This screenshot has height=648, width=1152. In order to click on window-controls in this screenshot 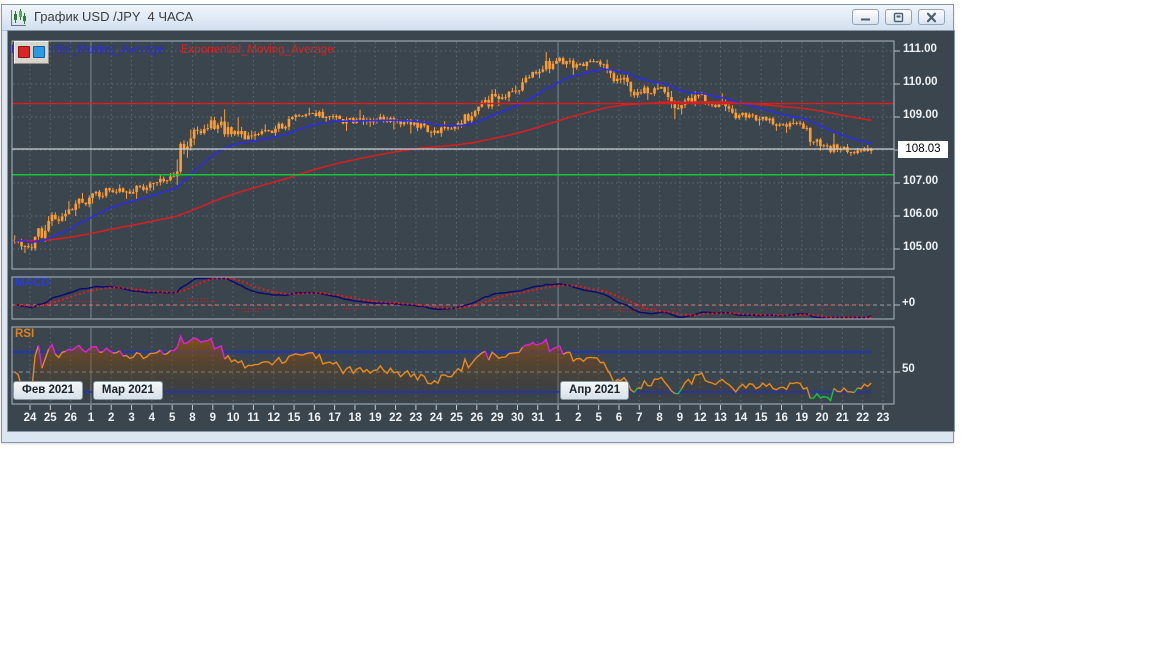, I will do `click(898, 17)`.